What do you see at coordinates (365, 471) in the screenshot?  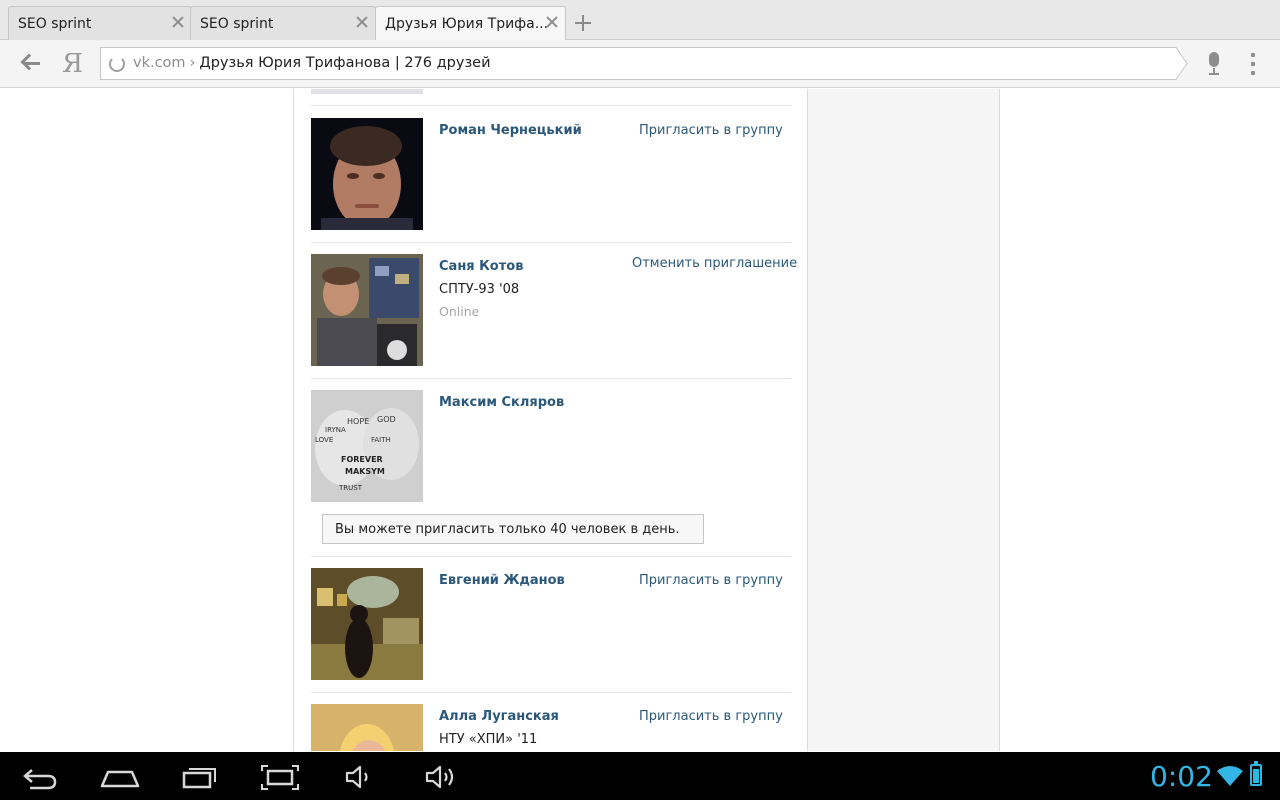 I see `avatar-word: MAKSYM` at bounding box center [365, 471].